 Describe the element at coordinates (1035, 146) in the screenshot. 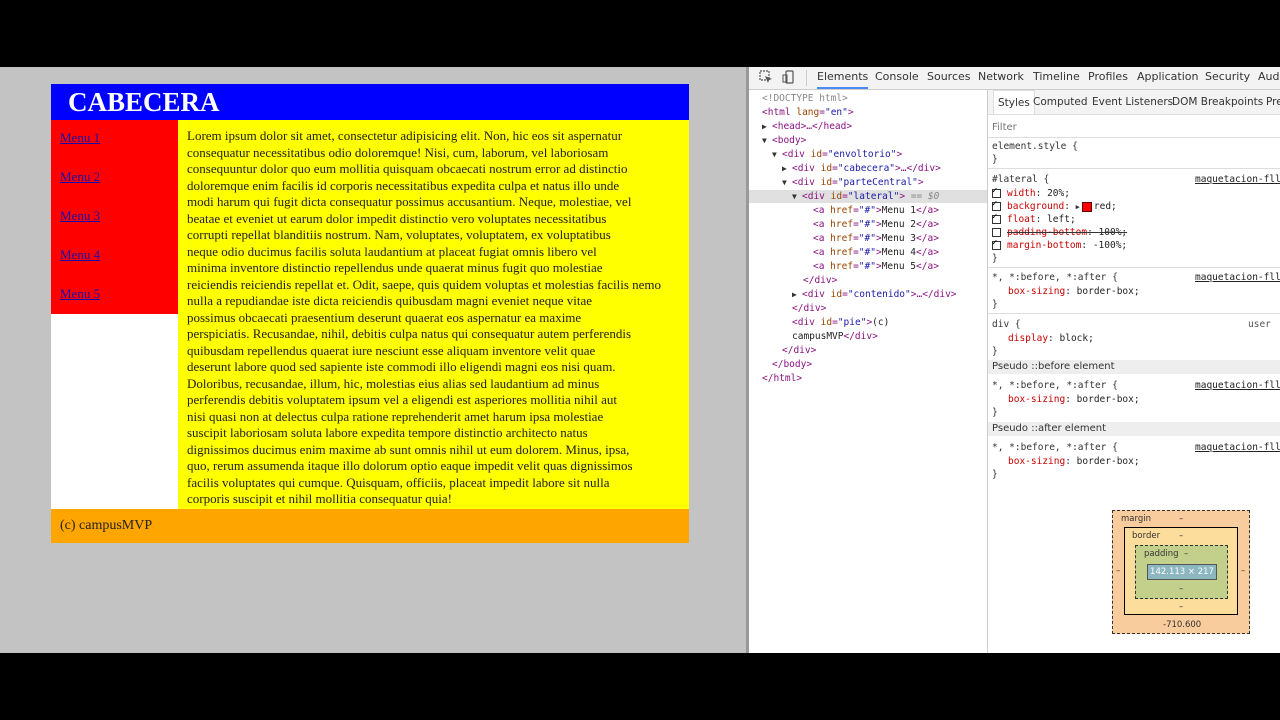

I see `element-style-selector: element.style {` at that location.